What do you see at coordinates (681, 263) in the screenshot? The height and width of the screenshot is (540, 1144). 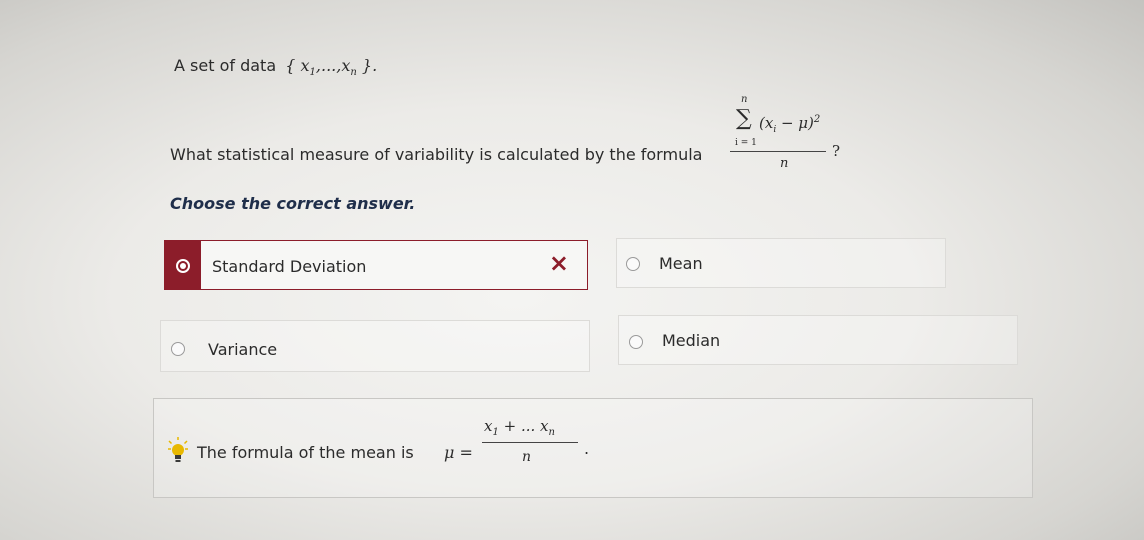 I see `option-label: Mean` at bounding box center [681, 263].